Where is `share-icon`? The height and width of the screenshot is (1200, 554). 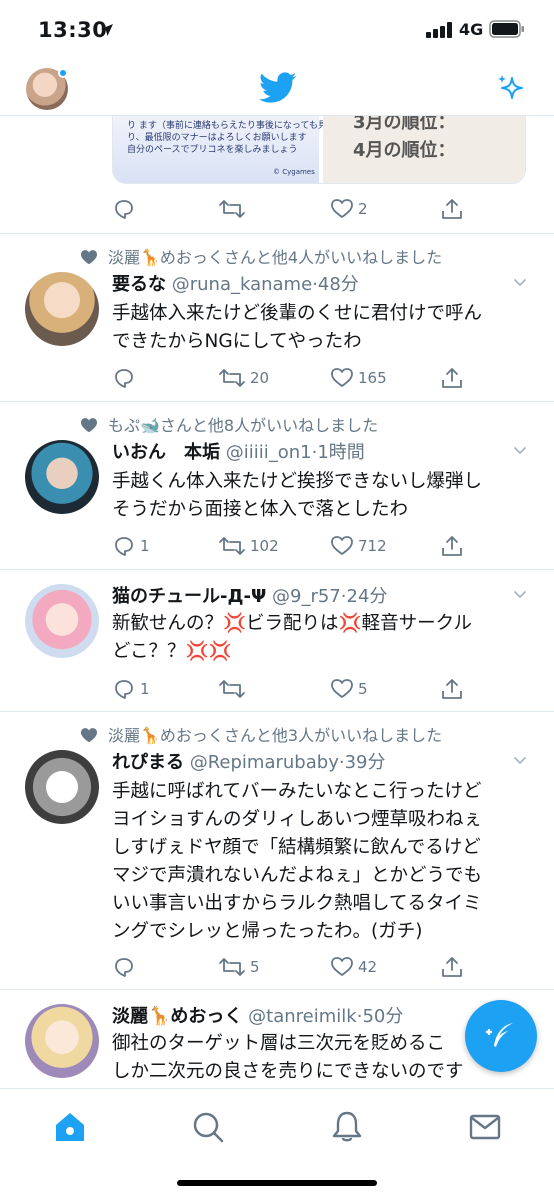 share-icon is located at coordinates (452, 546).